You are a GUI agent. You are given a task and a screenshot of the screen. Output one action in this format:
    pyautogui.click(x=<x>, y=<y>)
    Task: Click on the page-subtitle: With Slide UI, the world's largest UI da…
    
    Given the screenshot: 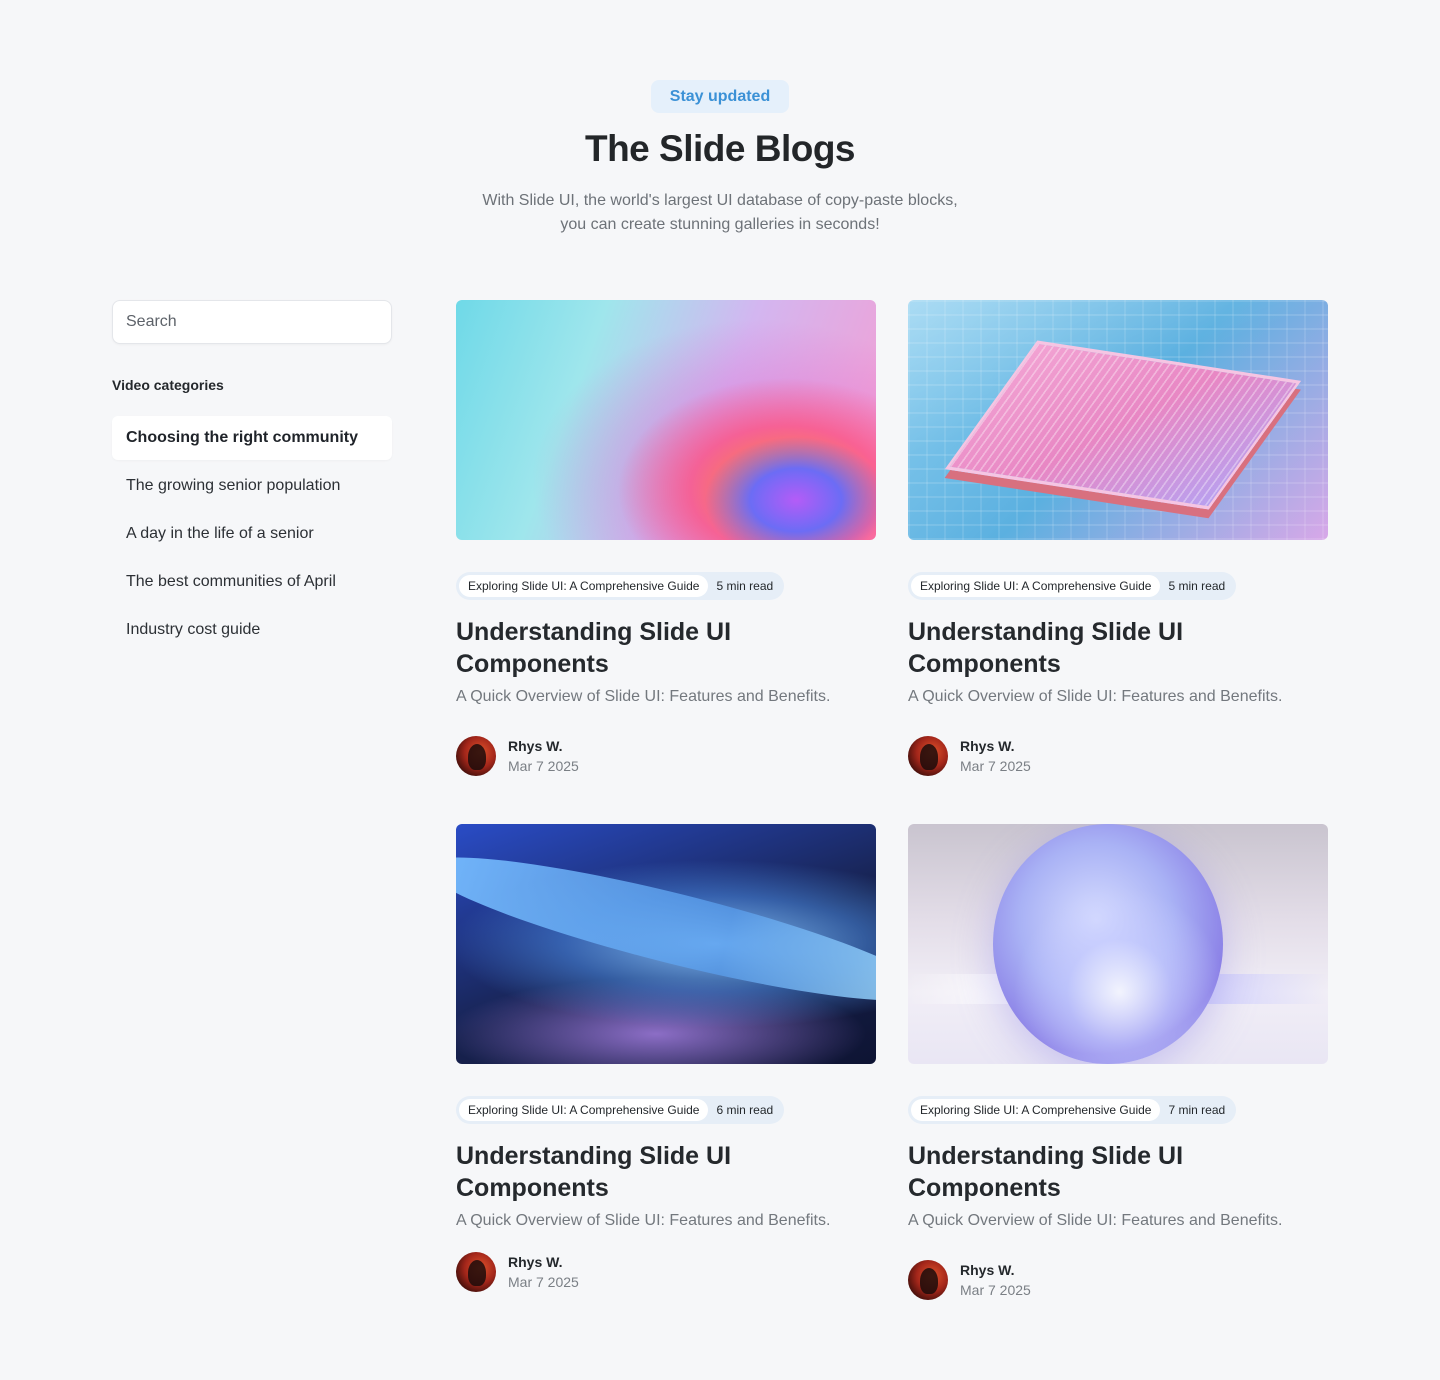 What is the action you would take?
    pyautogui.click(x=720, y=213)
    